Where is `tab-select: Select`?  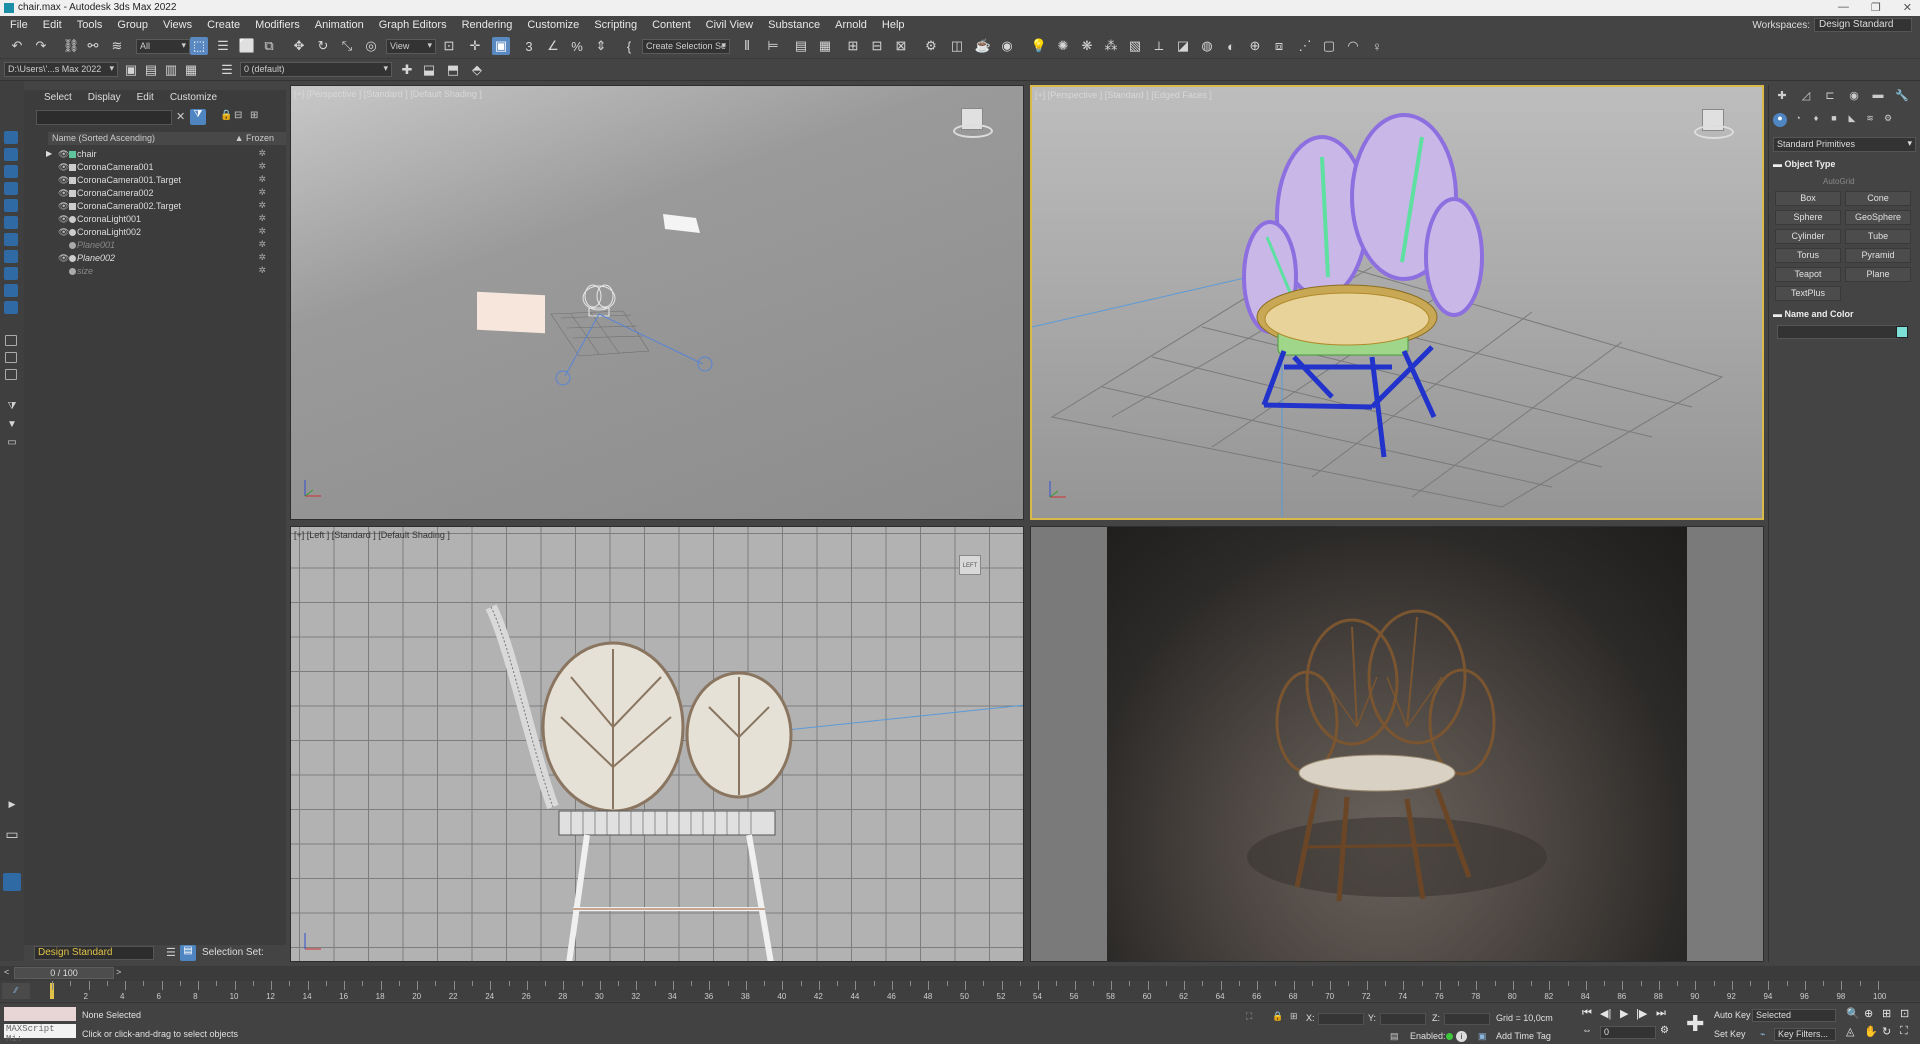 tab-select: Select is located at coordinates (58, 100).